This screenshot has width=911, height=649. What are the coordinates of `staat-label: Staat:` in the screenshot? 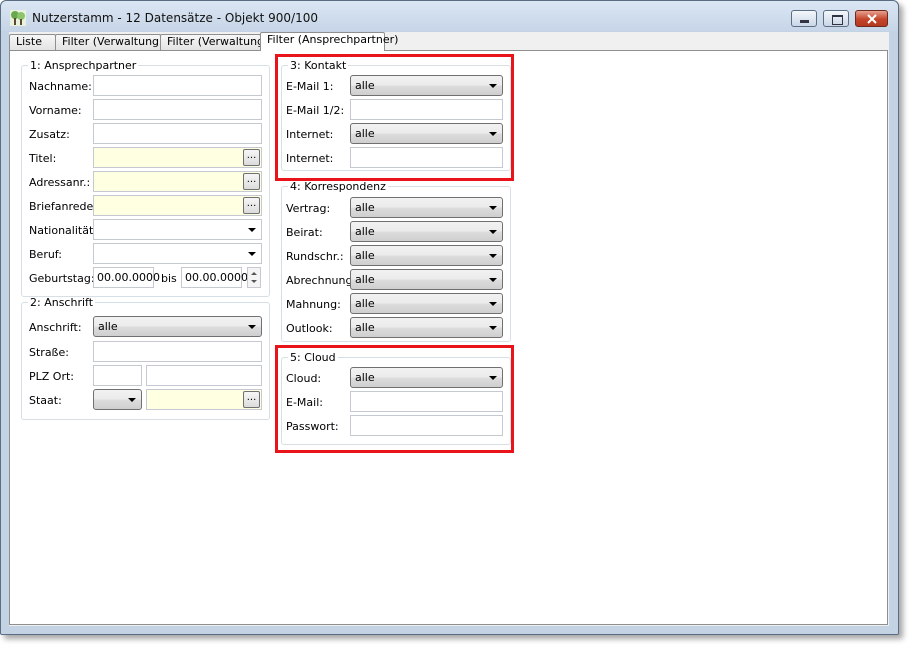 It's located at (45, 400).